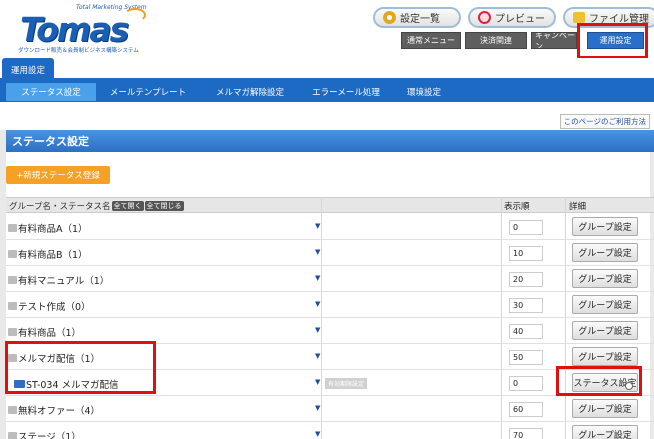  Describe the element at coordinates (484, 17) in the screenshot. I see `search-icon` at that location.